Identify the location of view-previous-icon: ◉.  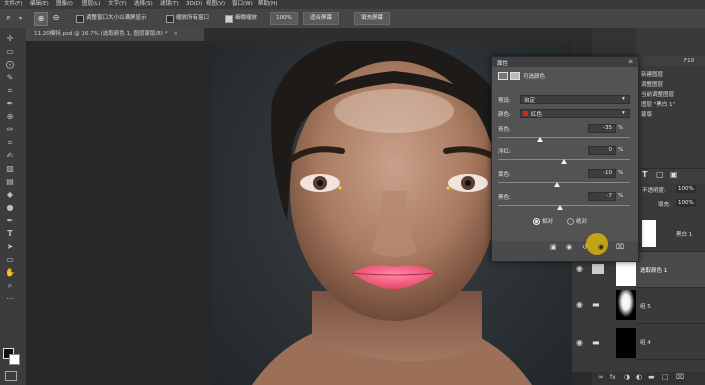
(569, 247).